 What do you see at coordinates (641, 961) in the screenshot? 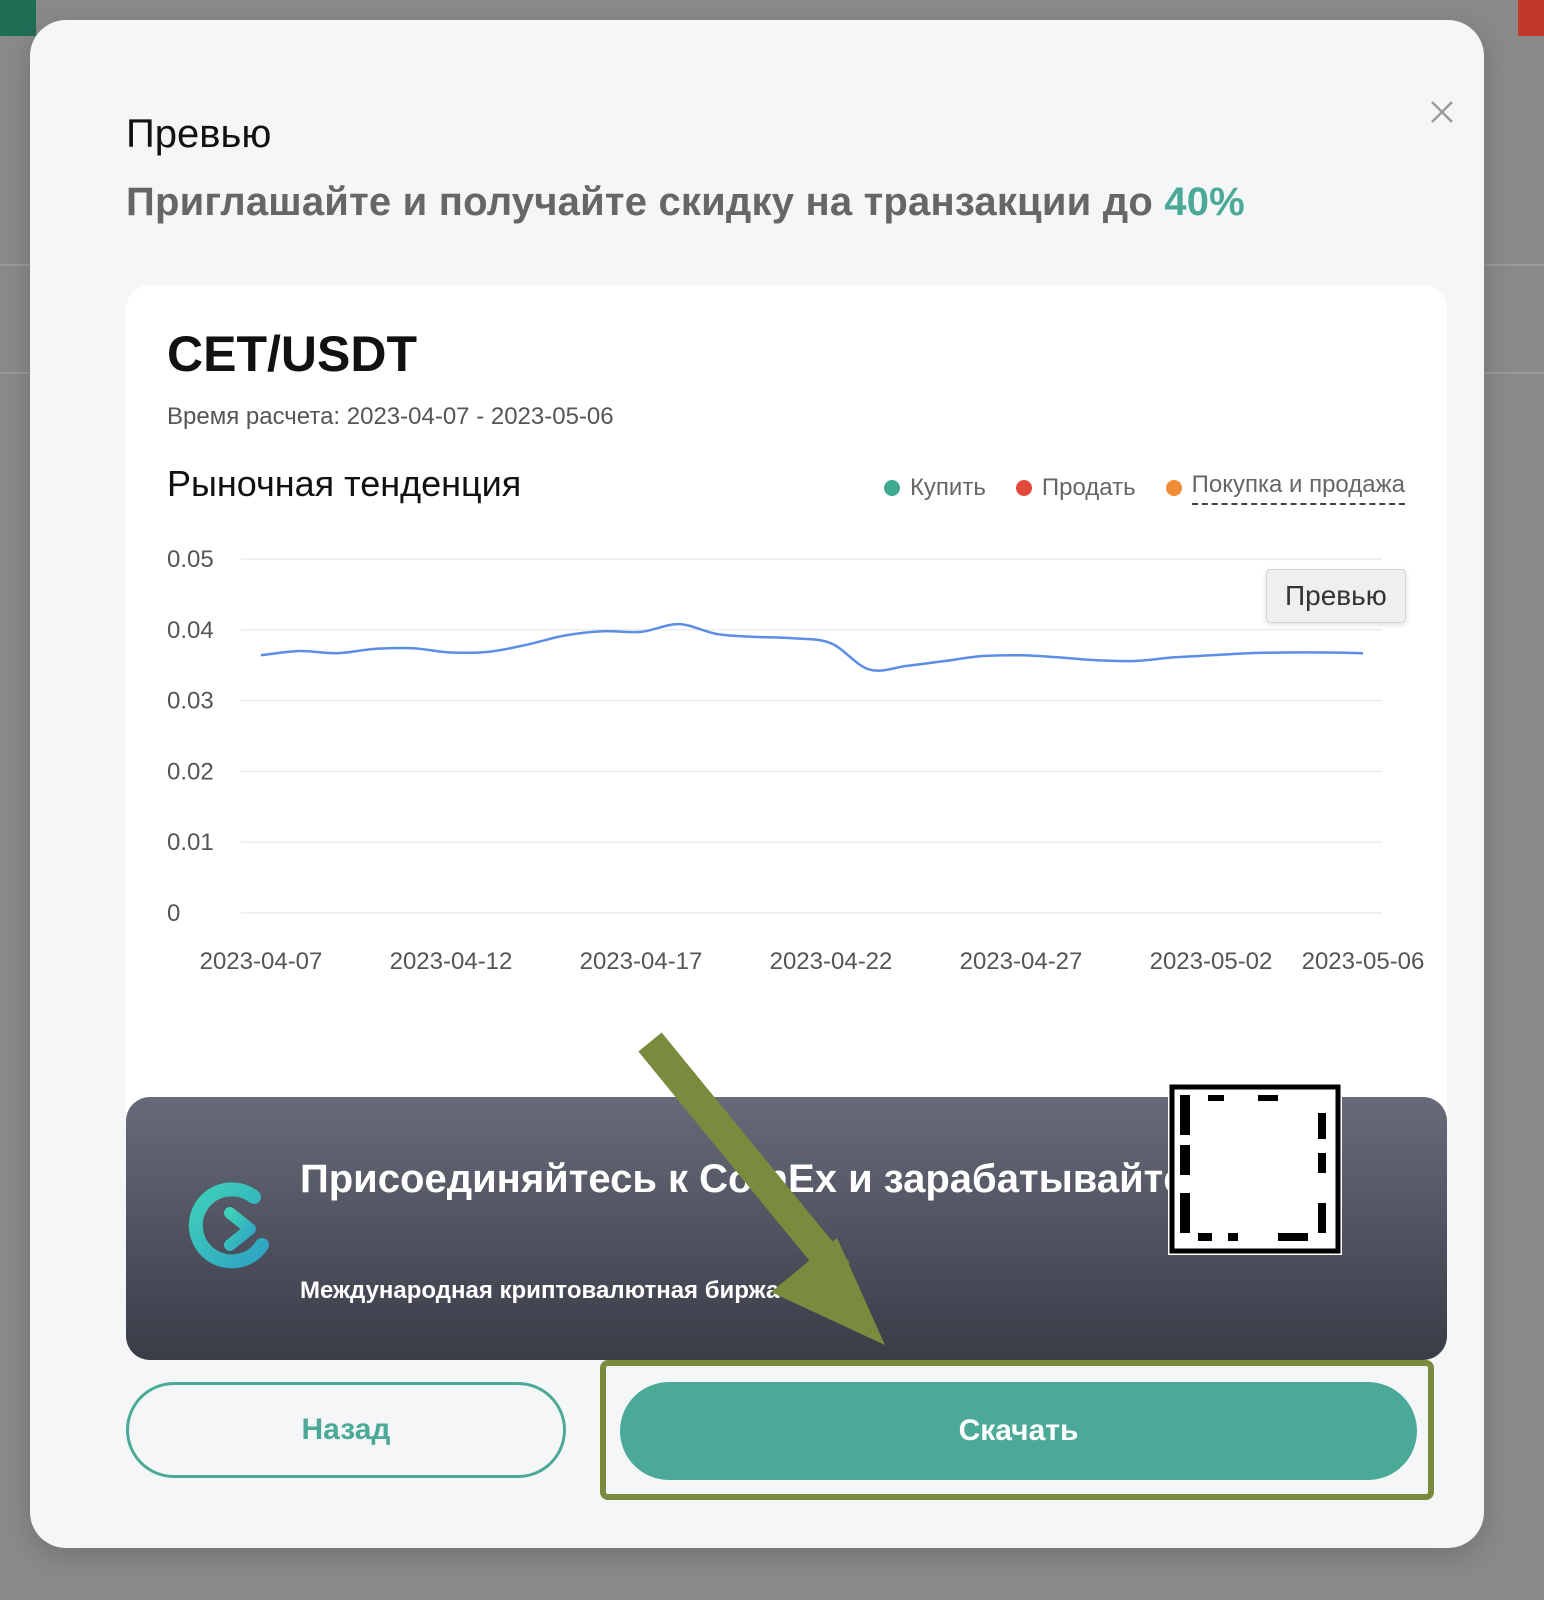
I see `x-tick-label: 2023-04-17` at bounding box center [641, 961].